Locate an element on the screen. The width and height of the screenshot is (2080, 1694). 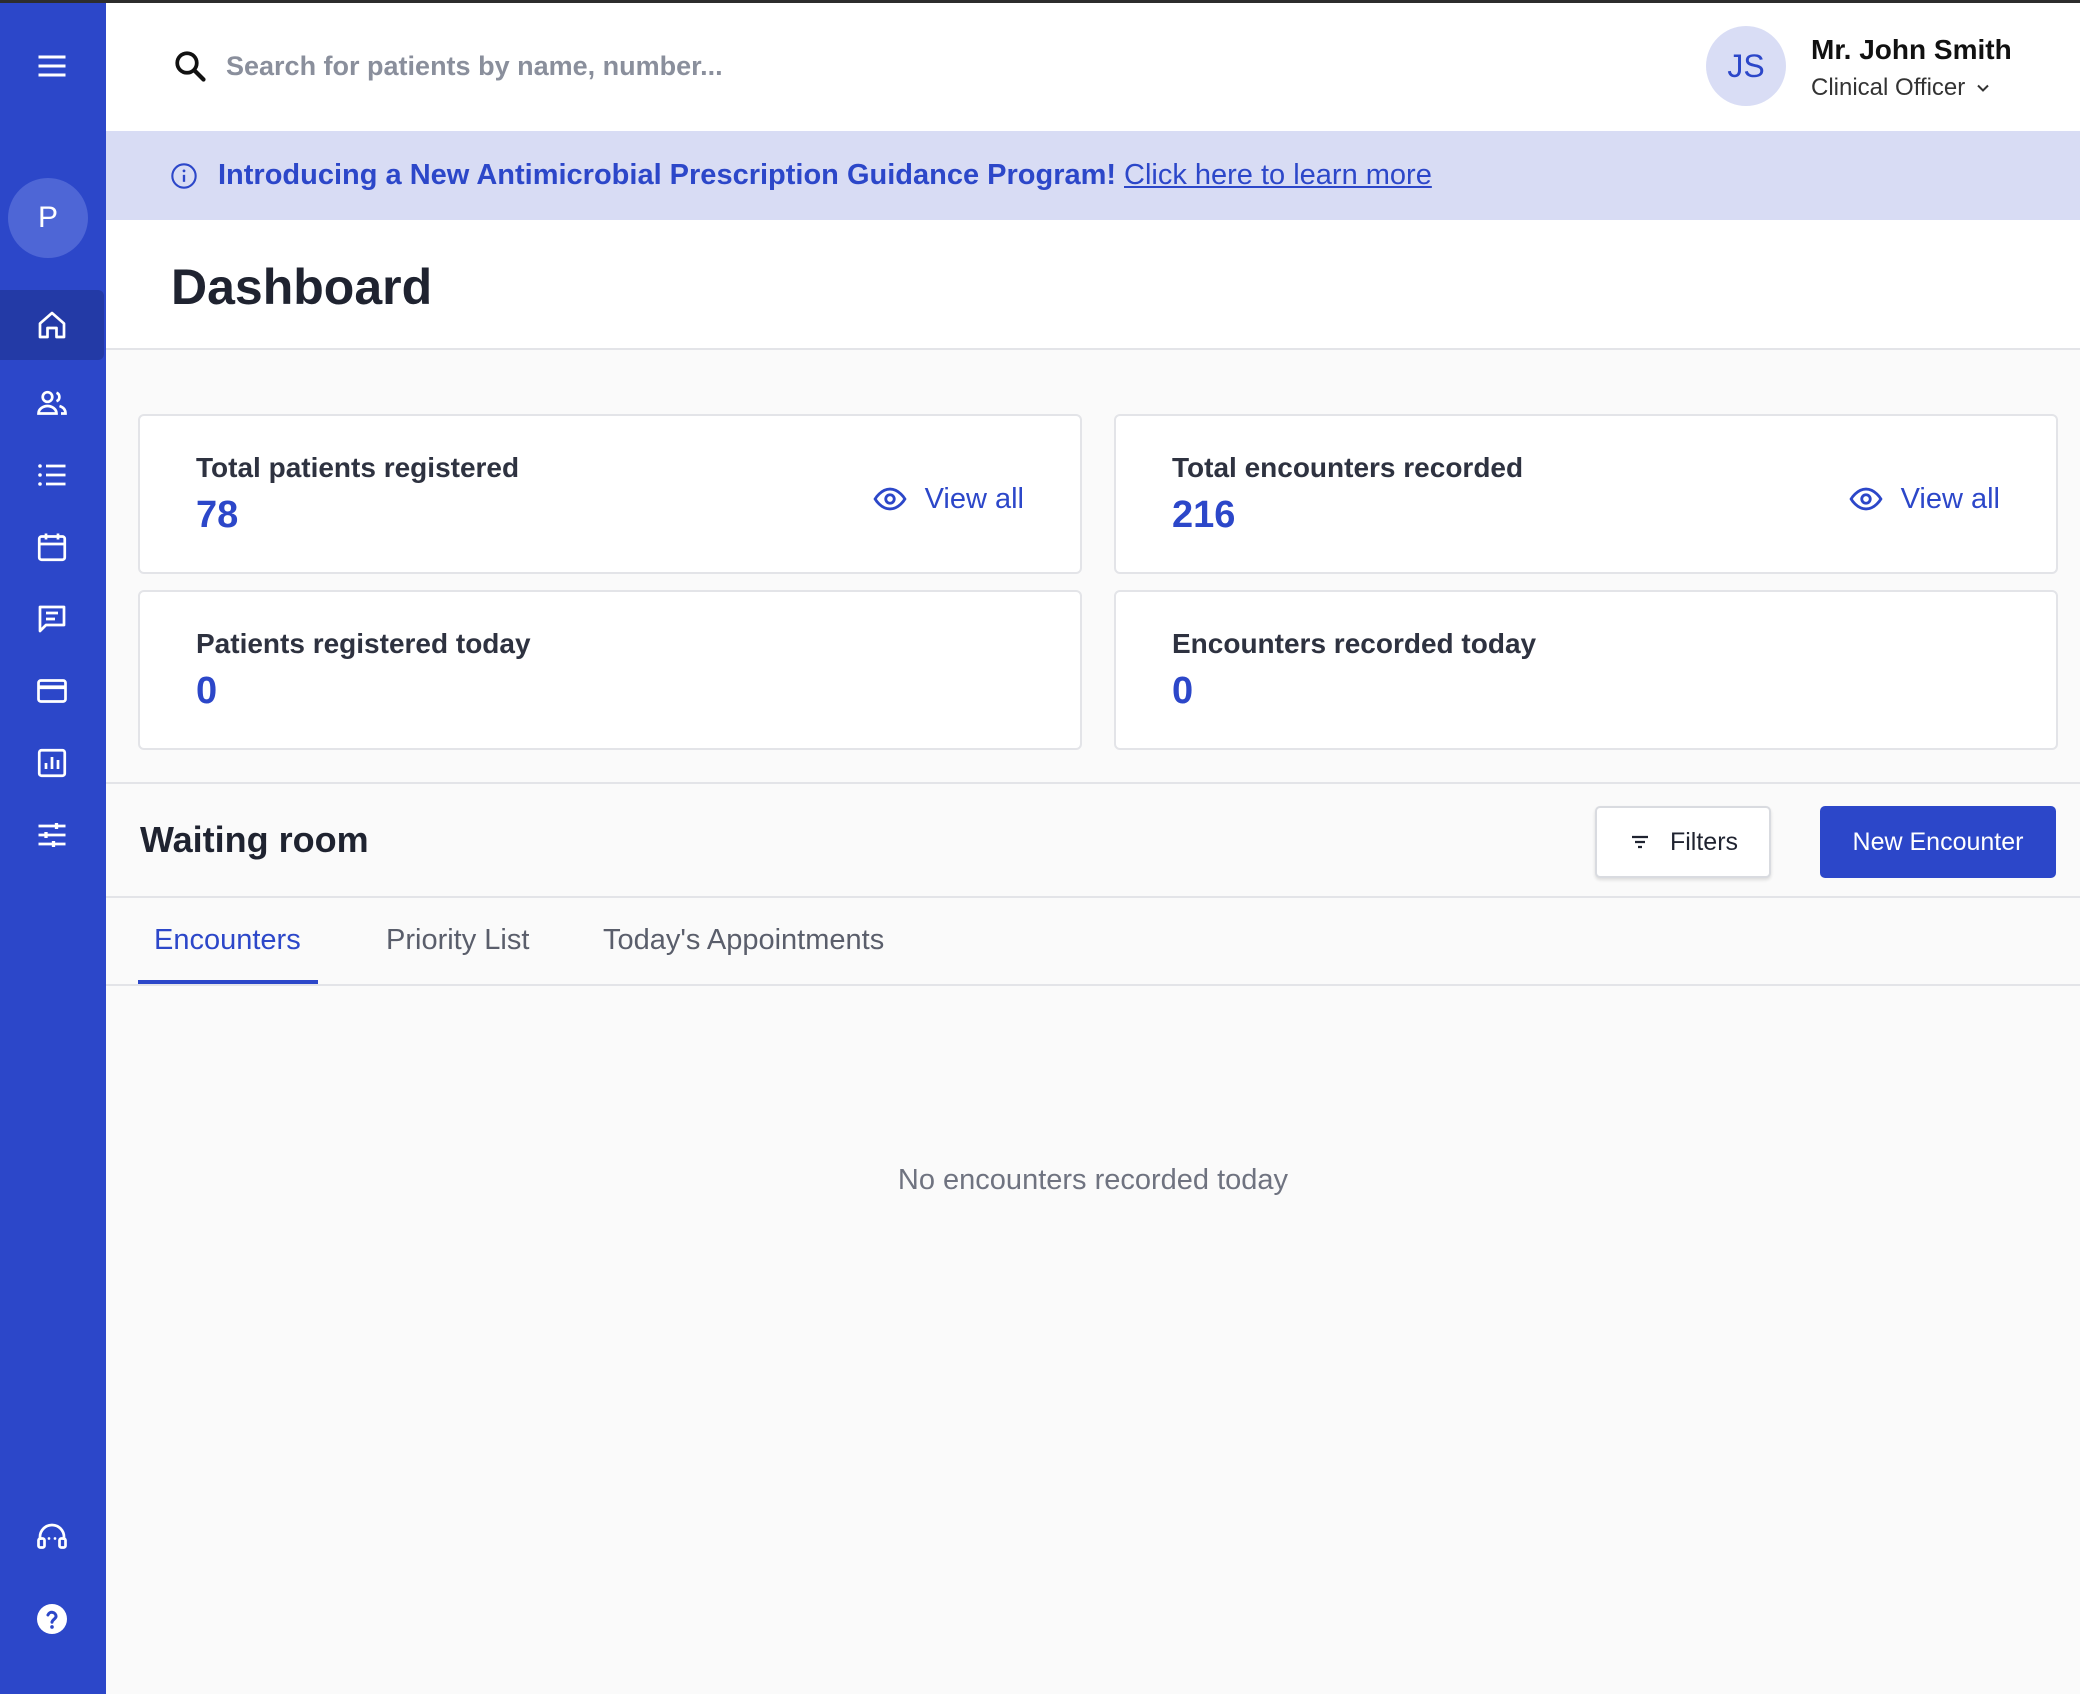
help-icon is located at coordinates (52, 1619).